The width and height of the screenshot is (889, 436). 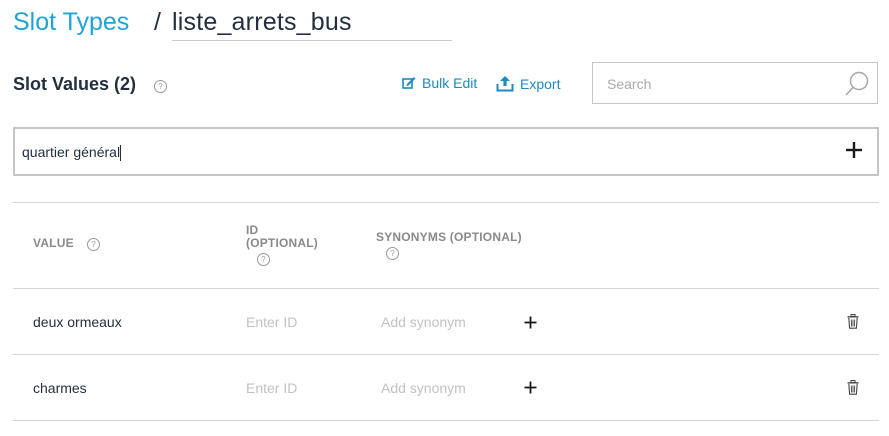 What do you see at coordinates (446, 151) in the screenshot?
I see `new-slot-value-field: quartier général` at bounding box center [446, 151].